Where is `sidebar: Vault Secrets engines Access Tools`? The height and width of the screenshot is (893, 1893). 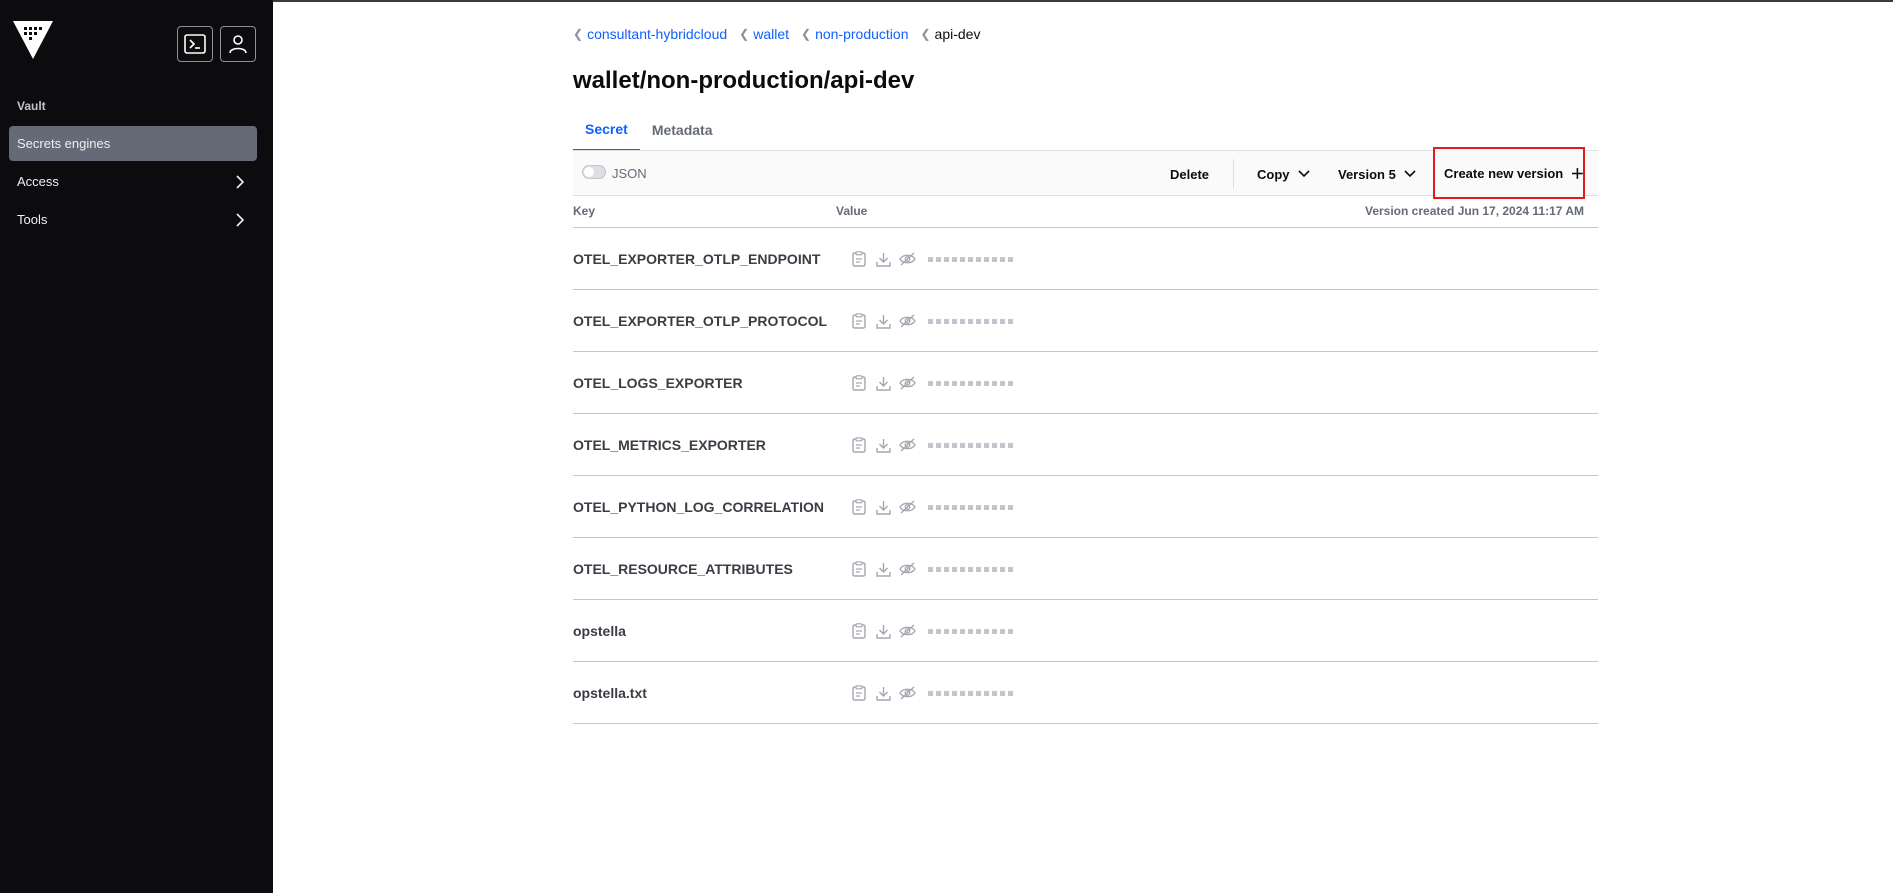
sidebar: Vault Secrets engines Access Tools is located at coordinates (136, 446).